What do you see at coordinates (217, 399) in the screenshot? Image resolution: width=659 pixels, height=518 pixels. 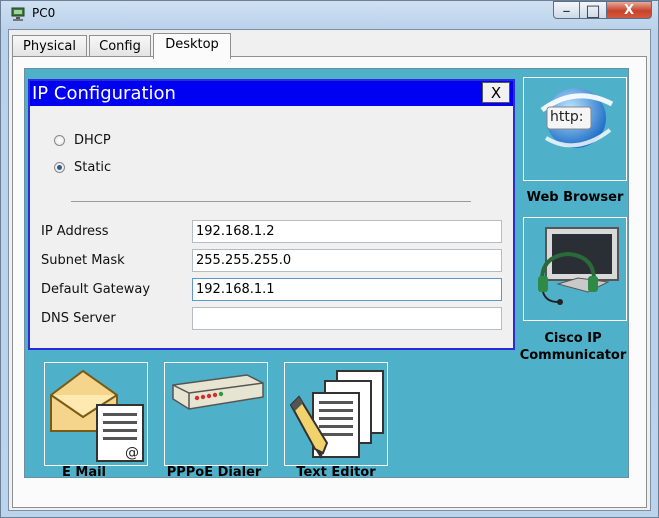 I see `pppoe-dialer-icon` at bounding box center [217, 399].